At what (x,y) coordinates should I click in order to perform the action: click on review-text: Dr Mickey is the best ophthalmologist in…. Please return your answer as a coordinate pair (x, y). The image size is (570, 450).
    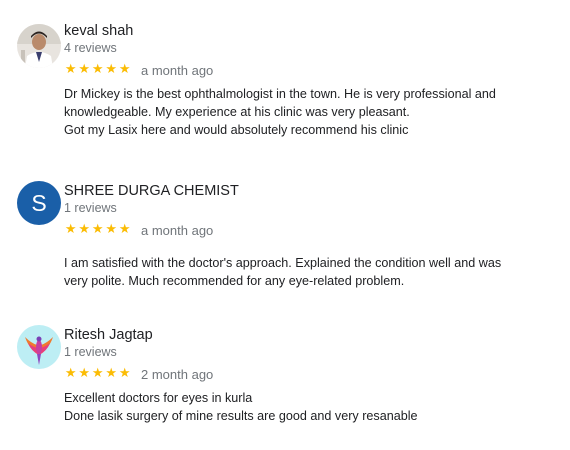
    Looking at the image, I should click on (299, 112).